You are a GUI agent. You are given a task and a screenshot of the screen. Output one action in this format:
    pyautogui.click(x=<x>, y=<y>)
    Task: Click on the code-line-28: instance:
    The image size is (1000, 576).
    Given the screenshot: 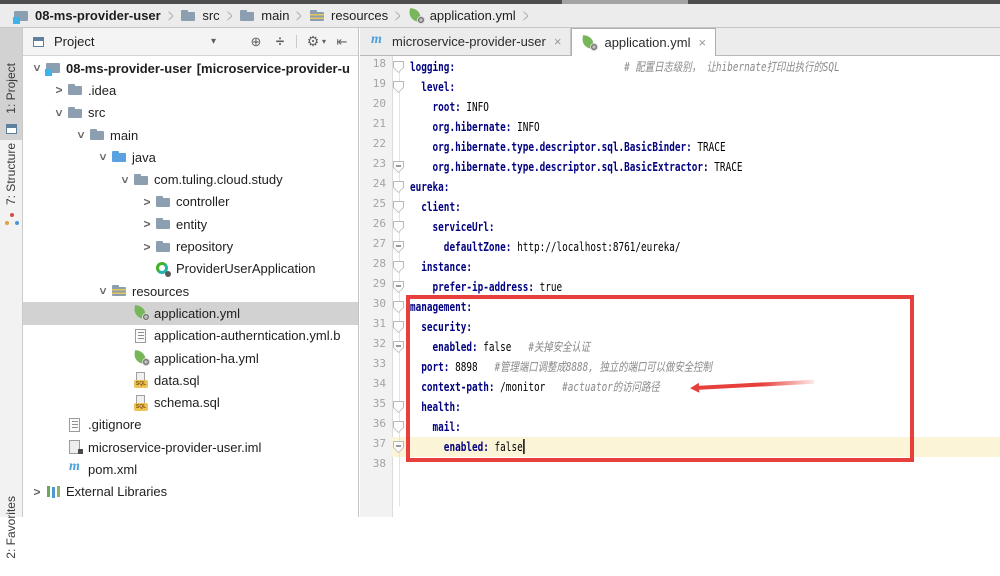 What is the action you would take?
    pyautogui.click(x=625, y=267)
    